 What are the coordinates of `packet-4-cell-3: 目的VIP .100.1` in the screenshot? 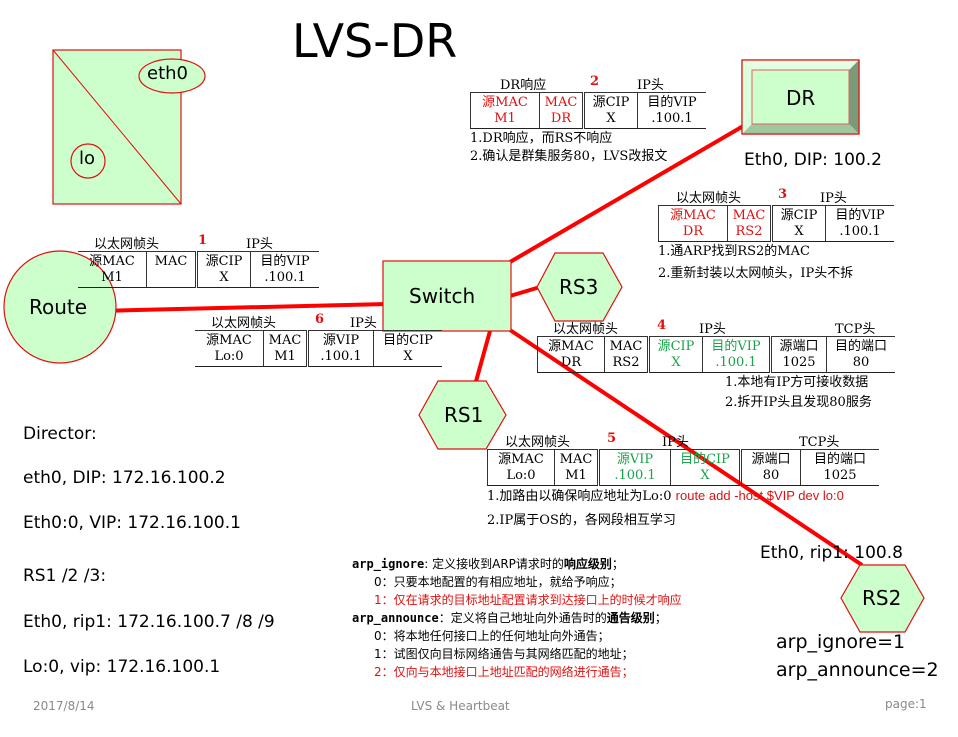 It's located at (736, 354).